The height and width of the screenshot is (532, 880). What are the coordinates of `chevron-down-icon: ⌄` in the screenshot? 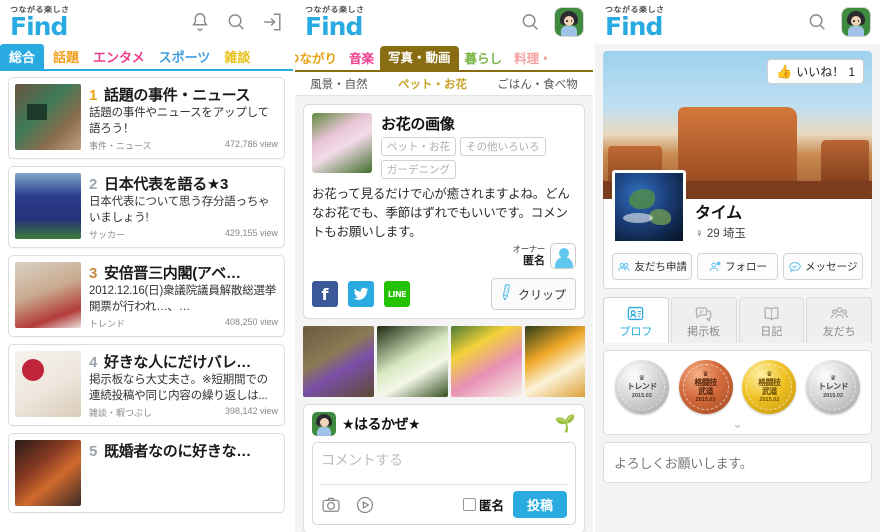 It's located at (737, 424).